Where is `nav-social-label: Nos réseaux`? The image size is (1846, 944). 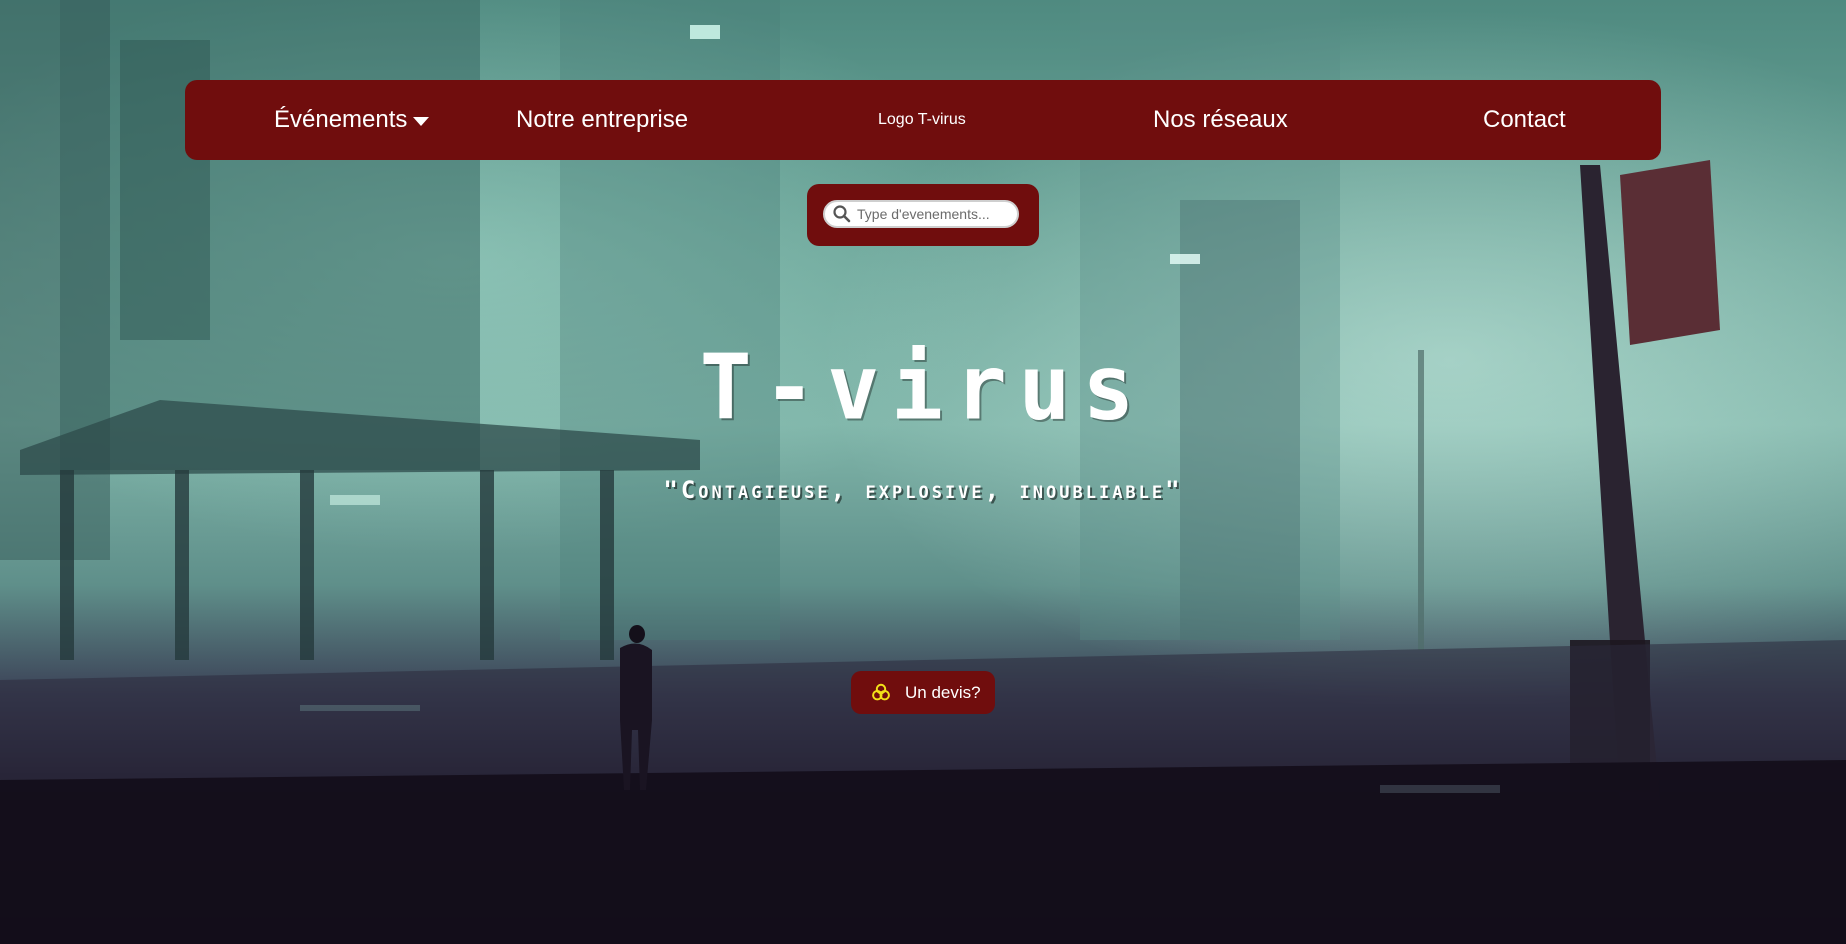
nav-social-label: Nos réseaux is located at coordinates (1220, 119).